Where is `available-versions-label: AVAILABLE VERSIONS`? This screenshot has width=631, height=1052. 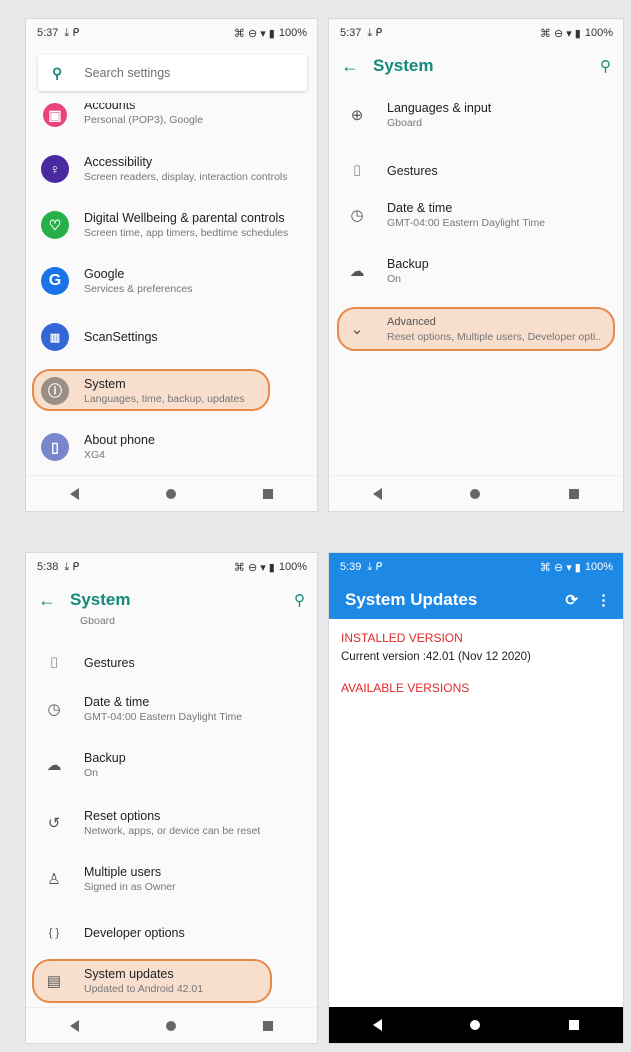
available-versions-label: AVAILABLE VERSIONS is located at coordinates (405, 688).